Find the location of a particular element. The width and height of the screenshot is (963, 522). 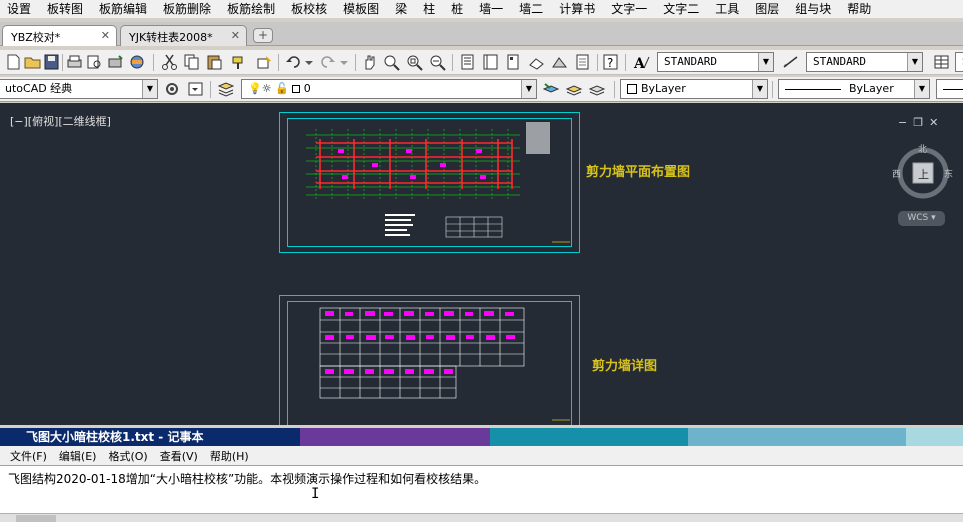

sheet-title-wall-details: 剪力墙详图 is located at coordinates (625, 366).